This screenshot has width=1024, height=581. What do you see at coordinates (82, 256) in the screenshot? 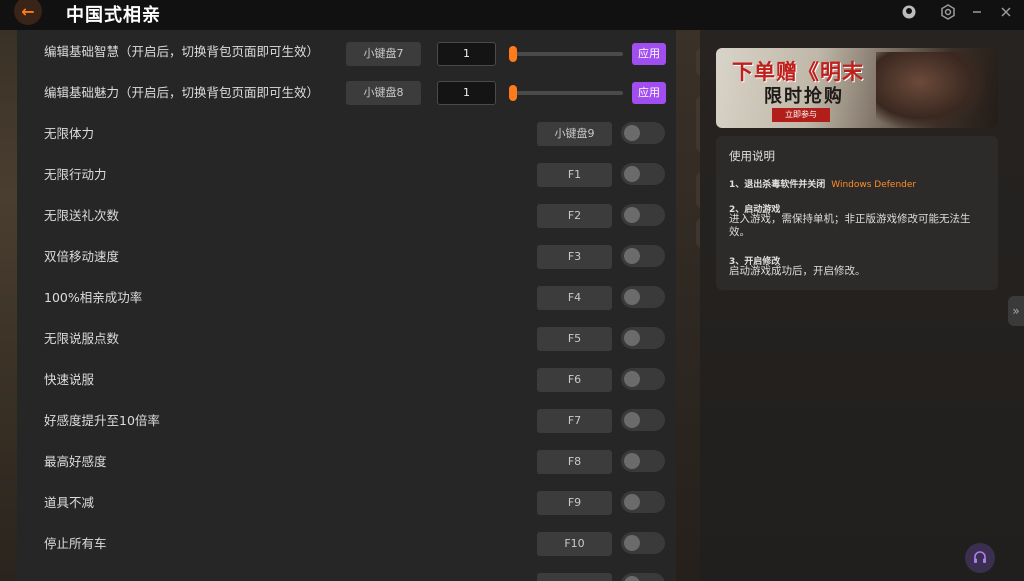
I see `row-label: 双倍移动速度` at bounding box center [82, 256].